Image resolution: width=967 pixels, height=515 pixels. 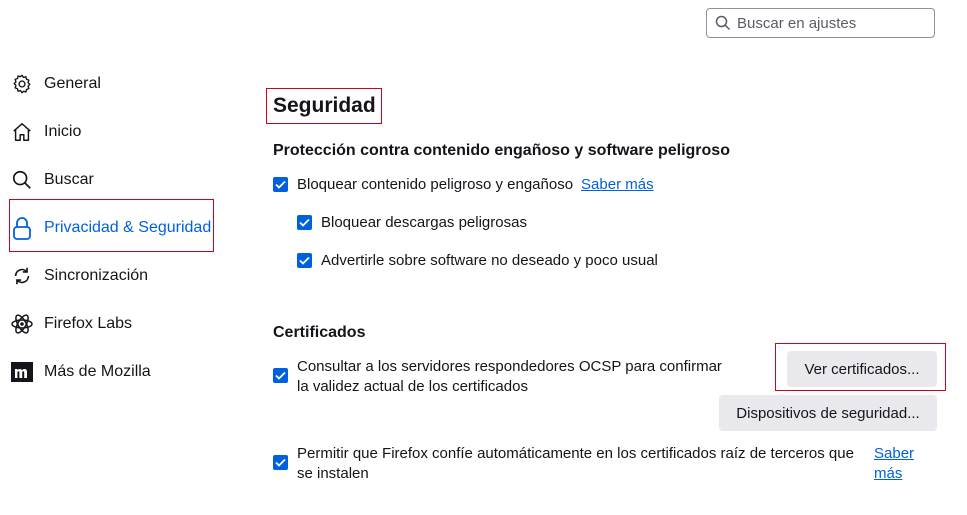 I want to click on sync-icon, so click(x=22, y=276).